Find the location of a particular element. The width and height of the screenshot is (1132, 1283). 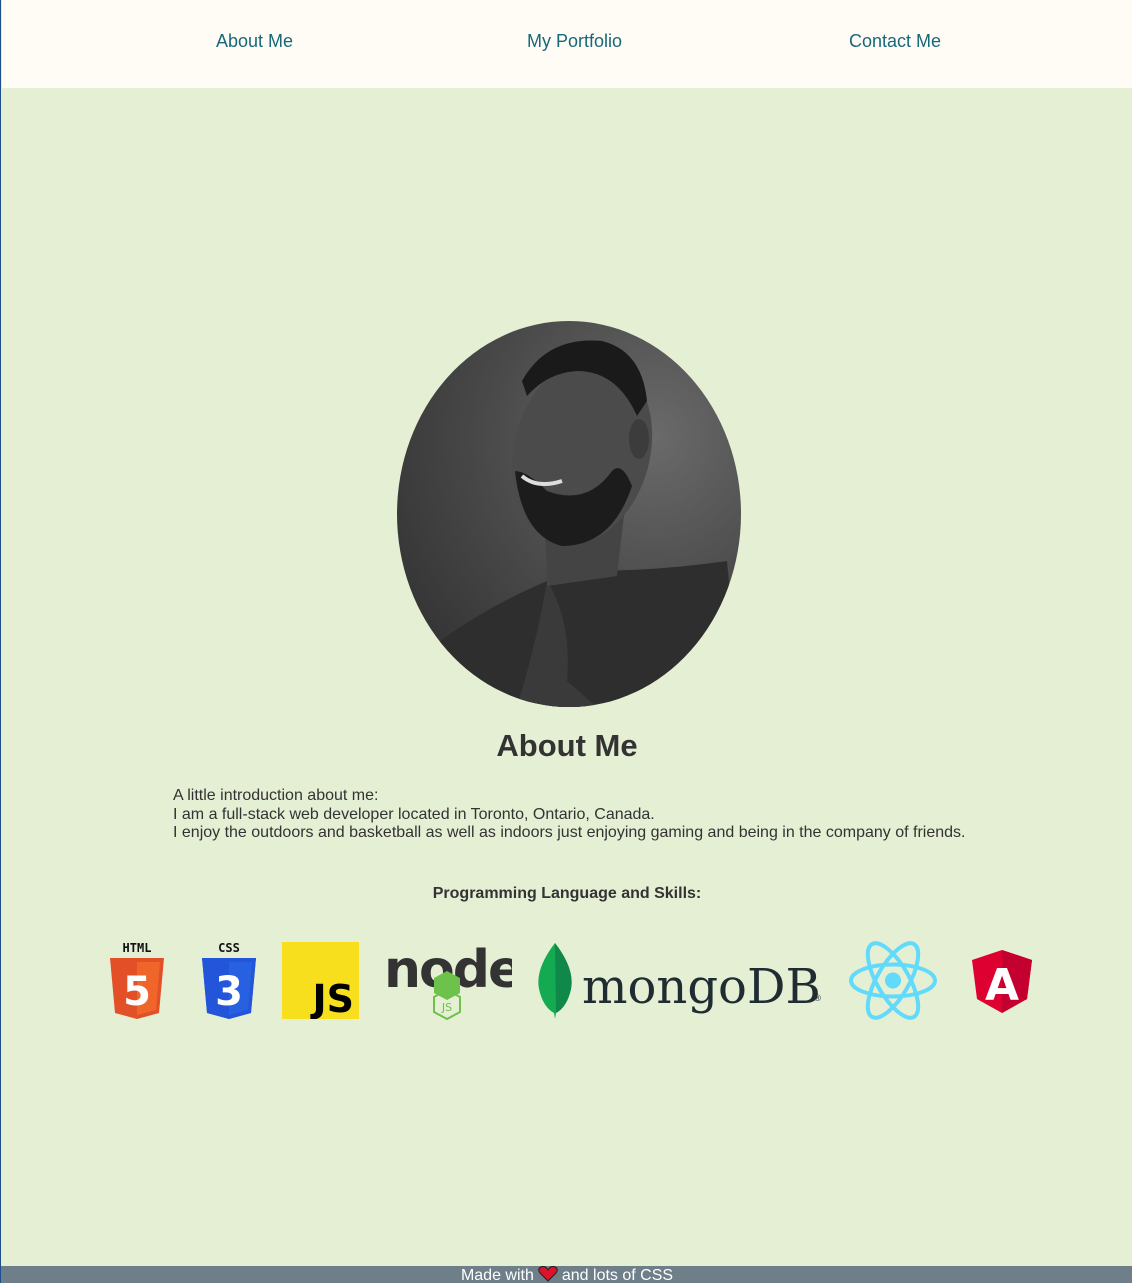

profile-photo is located at coordinates (569, 514).